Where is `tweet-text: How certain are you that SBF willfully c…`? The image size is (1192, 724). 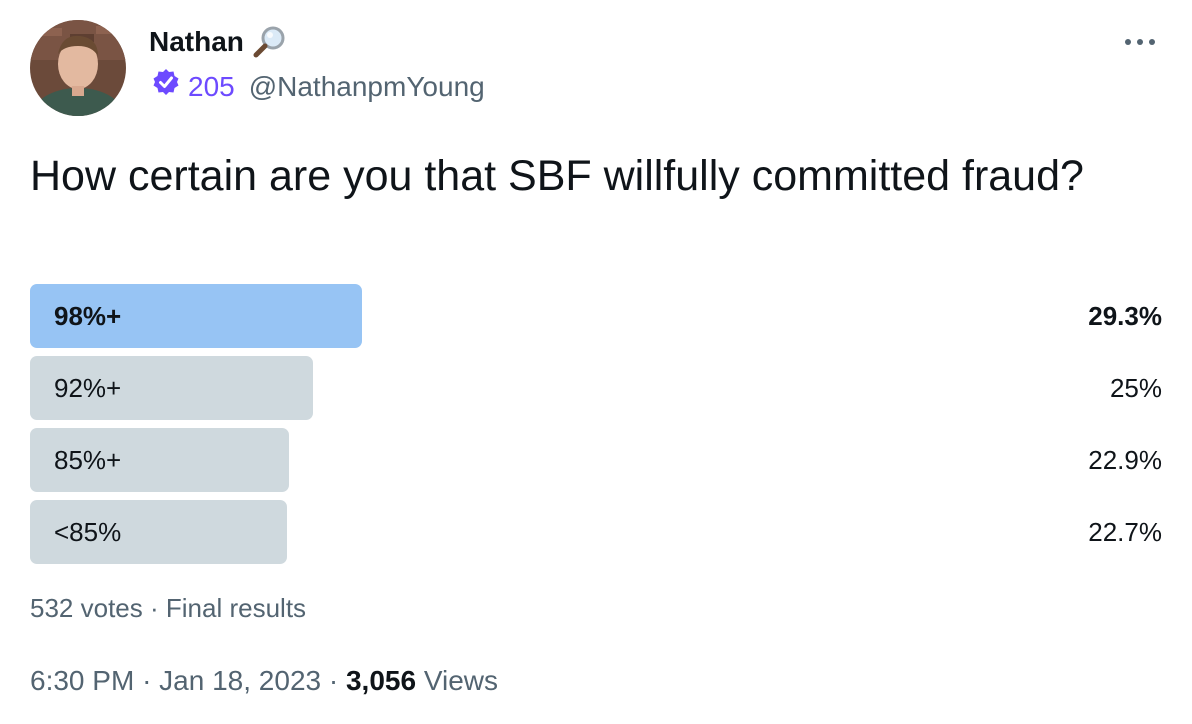
tweet-text: How certain are you that SBF willfully c… is located at coordinates (557, 176).